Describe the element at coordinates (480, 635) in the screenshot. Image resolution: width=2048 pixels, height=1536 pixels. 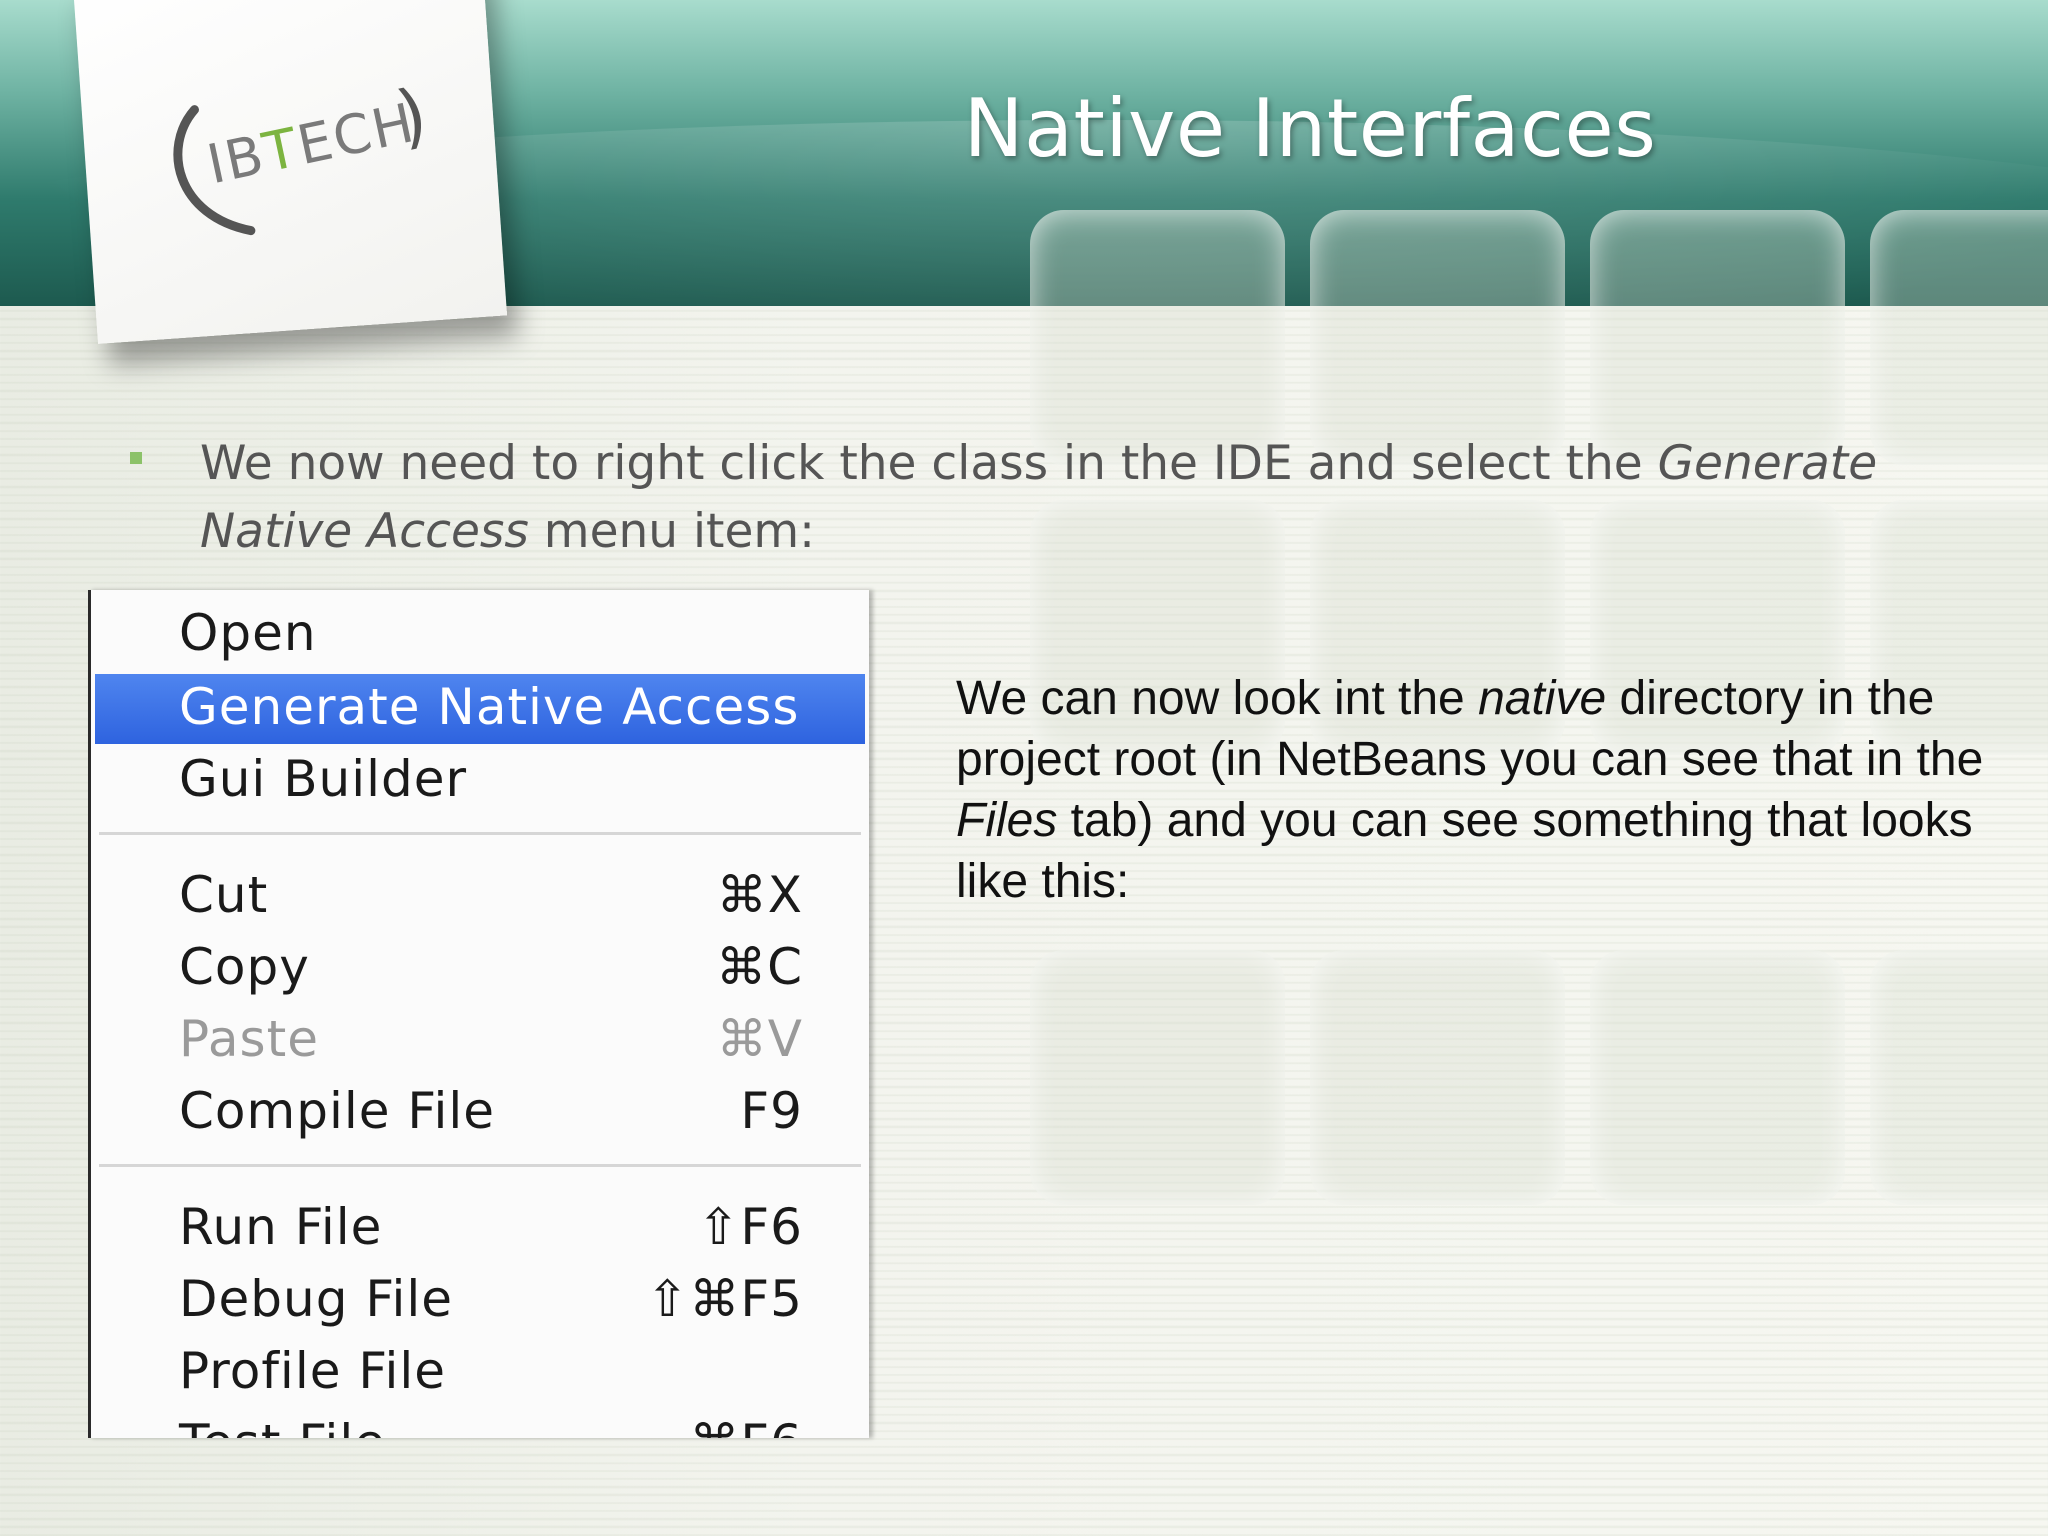
I see `menu-item-open: Open` at that location.